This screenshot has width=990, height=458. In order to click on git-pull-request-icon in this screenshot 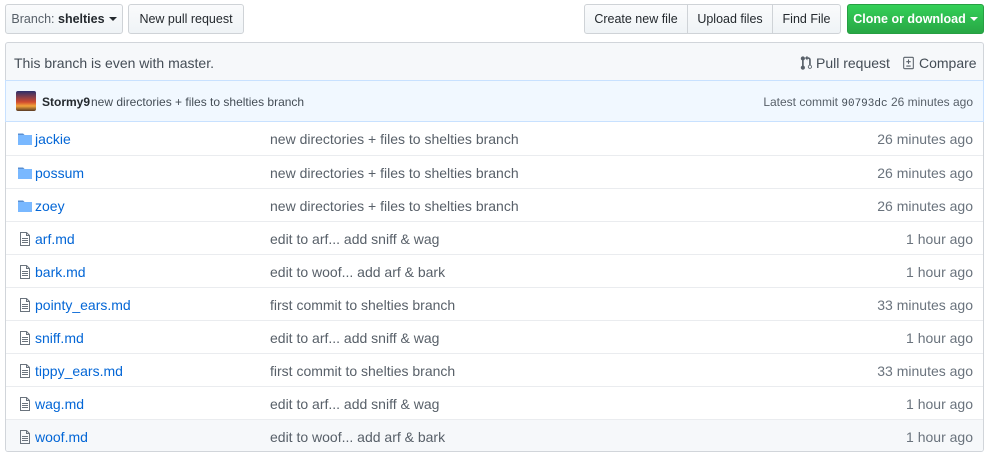, I will do `click(806, 63)`.